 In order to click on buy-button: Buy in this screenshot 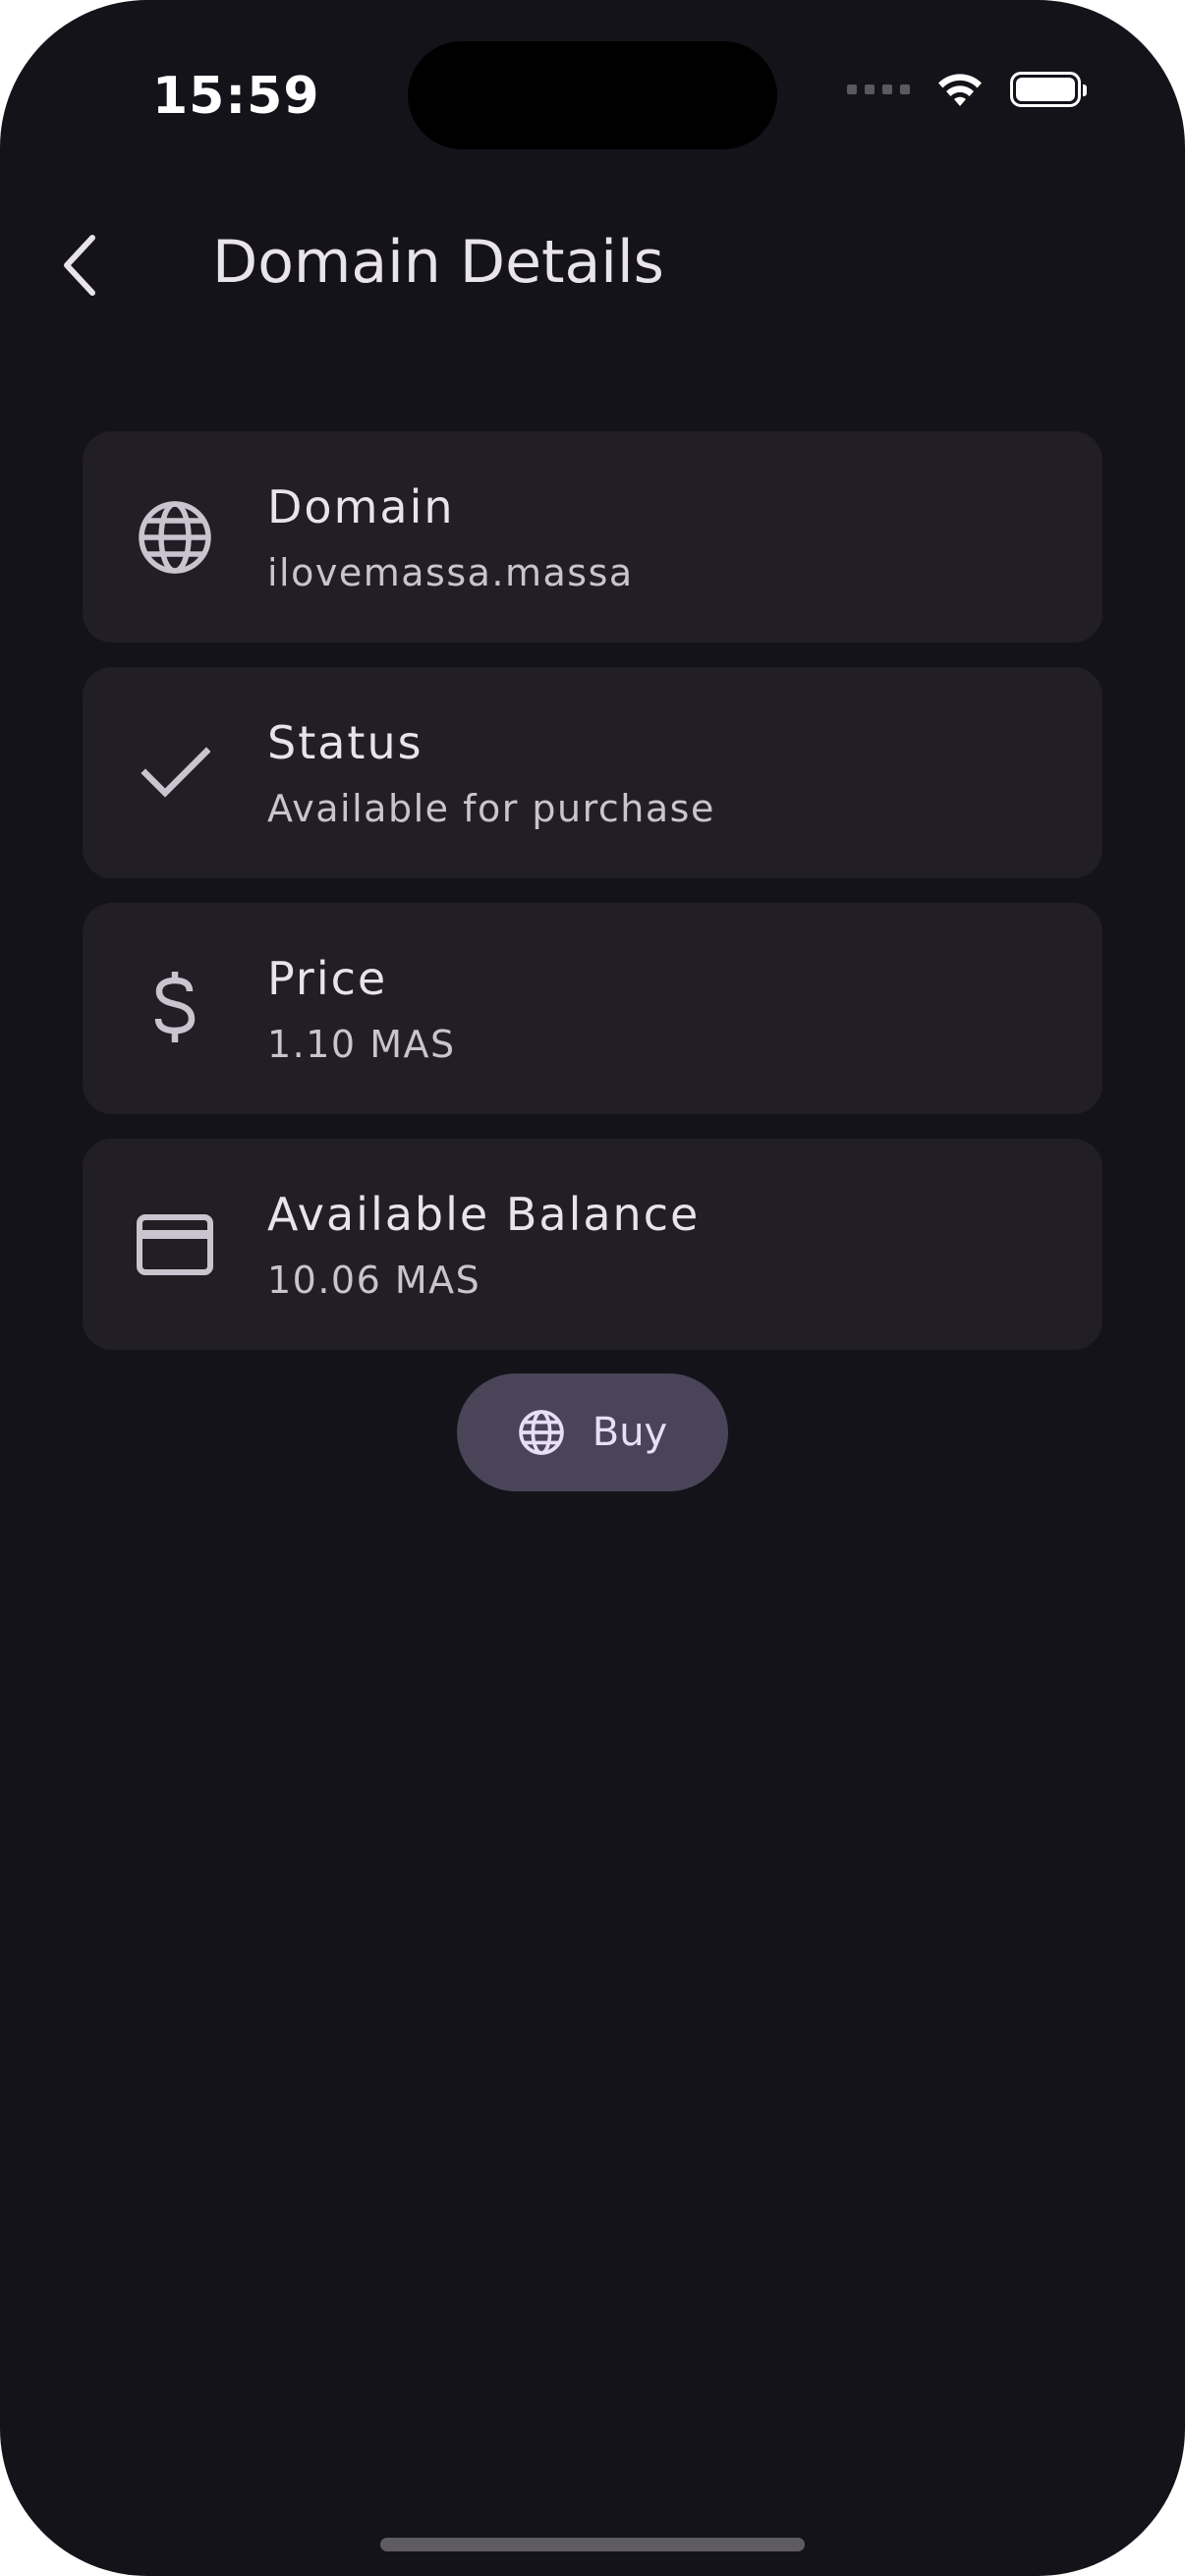, I will do `click(592, 1432)`.